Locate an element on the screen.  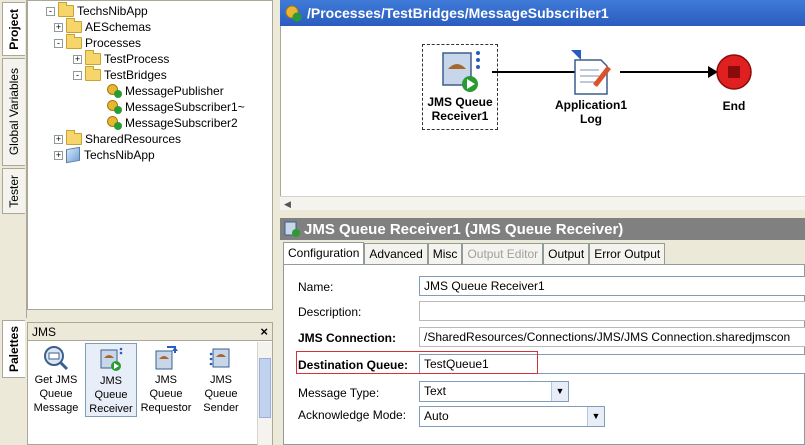
left-tab-strip: Project Global Variables Tester is located at coordinates (13, 159).